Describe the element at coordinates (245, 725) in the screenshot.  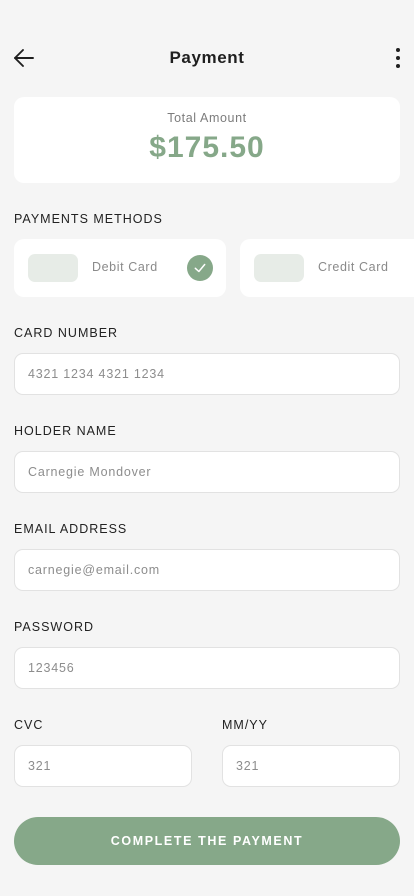
I see `expiry-label: MM/YY` at that location.